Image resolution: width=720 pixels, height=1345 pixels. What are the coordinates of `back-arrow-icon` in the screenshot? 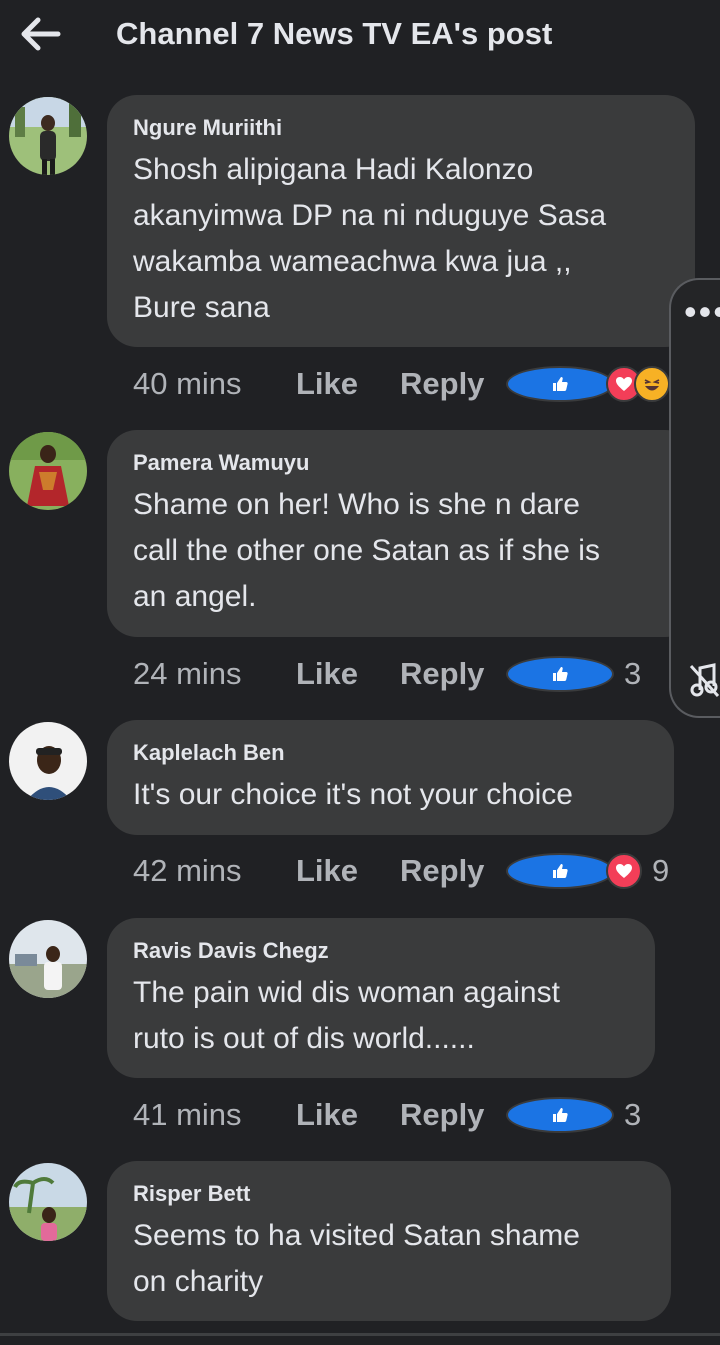 It's located at (40, 34).